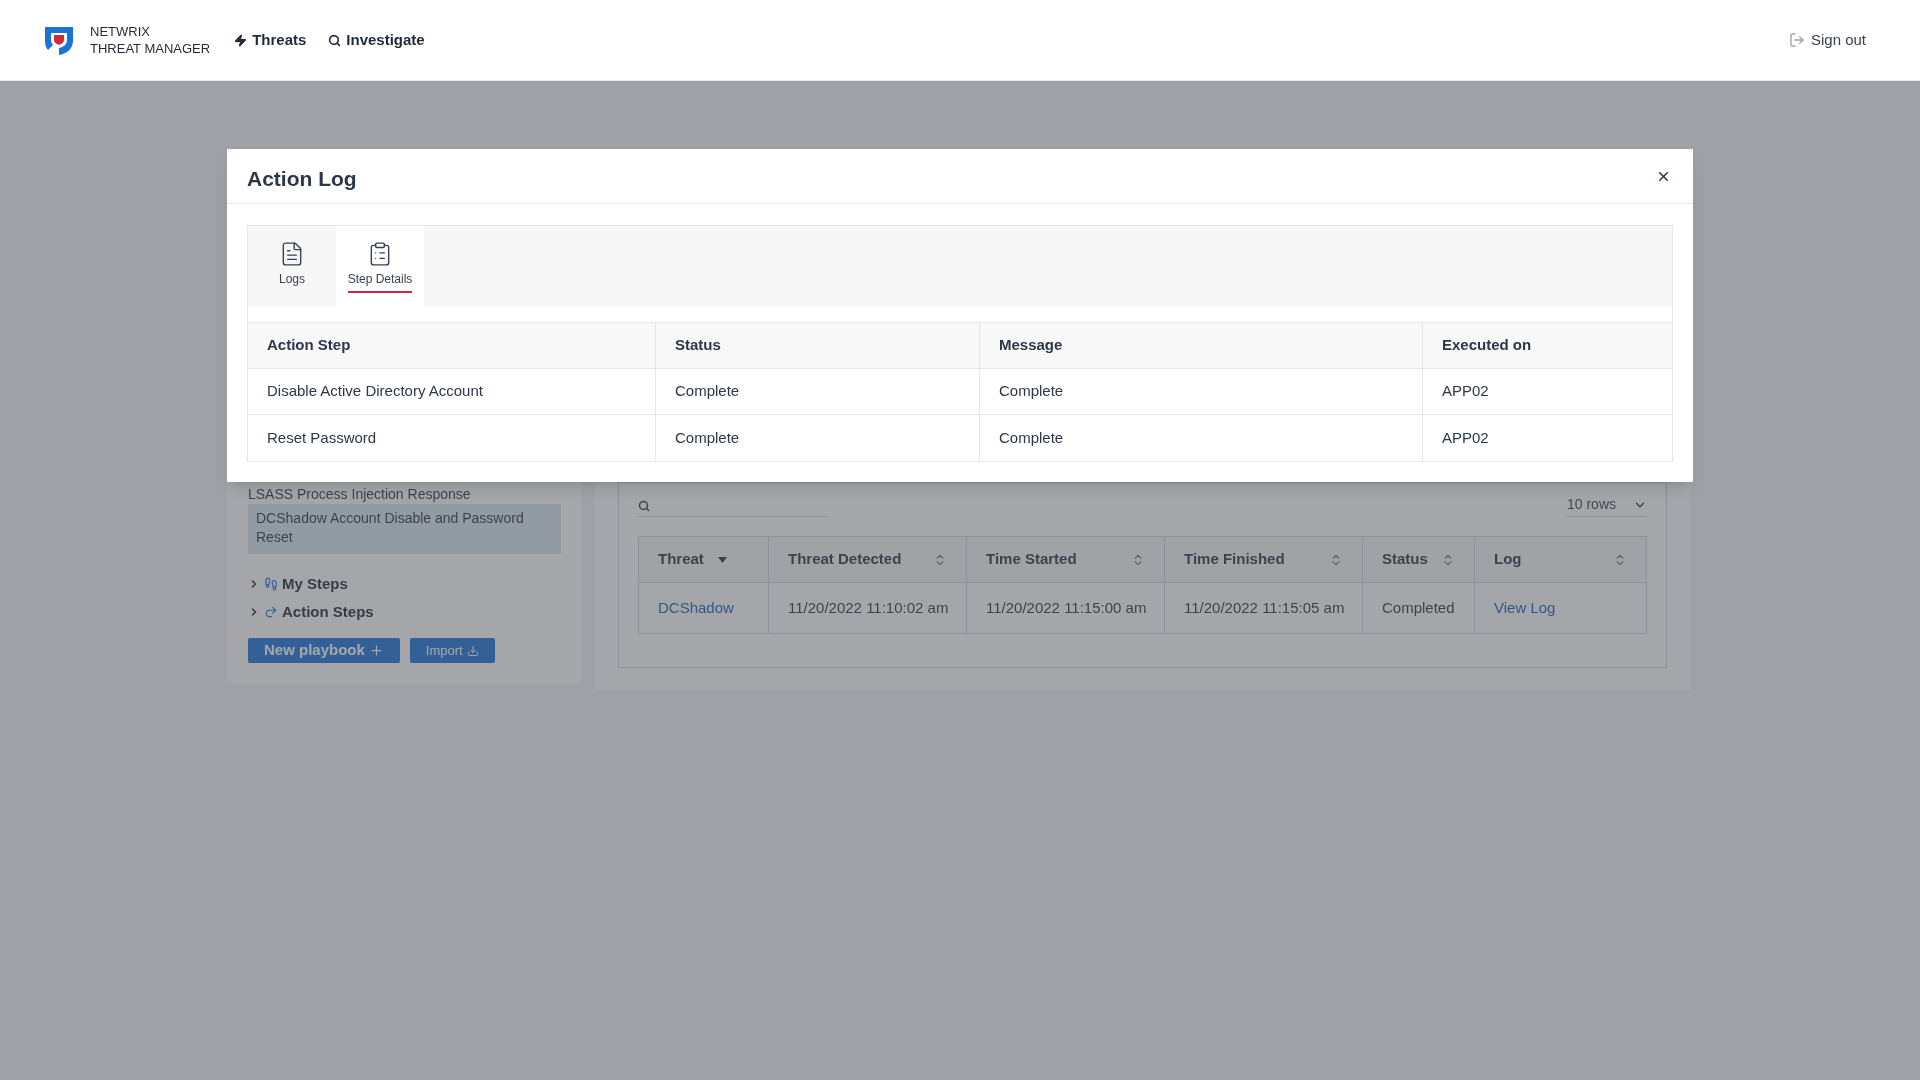 This screenshot has width=1920, height=1080. Describe the element at coordinates (271, 584) in the screenshot. I see `footprints-icon` at that location.